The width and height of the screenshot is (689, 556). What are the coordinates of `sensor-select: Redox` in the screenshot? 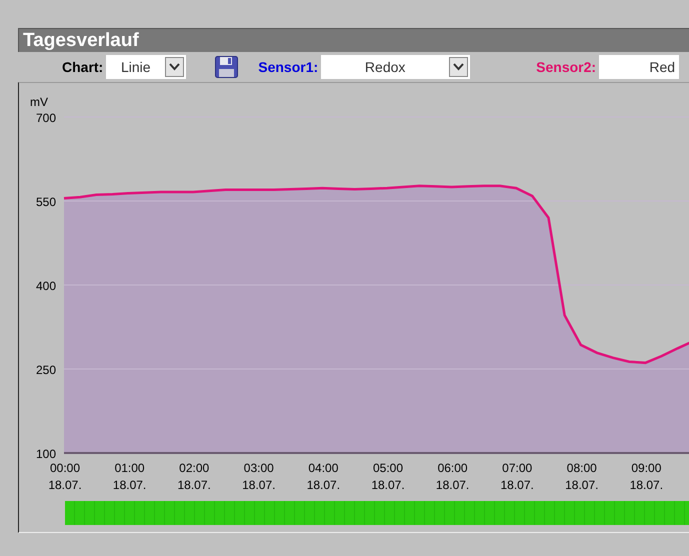 It's located at (395, 67).